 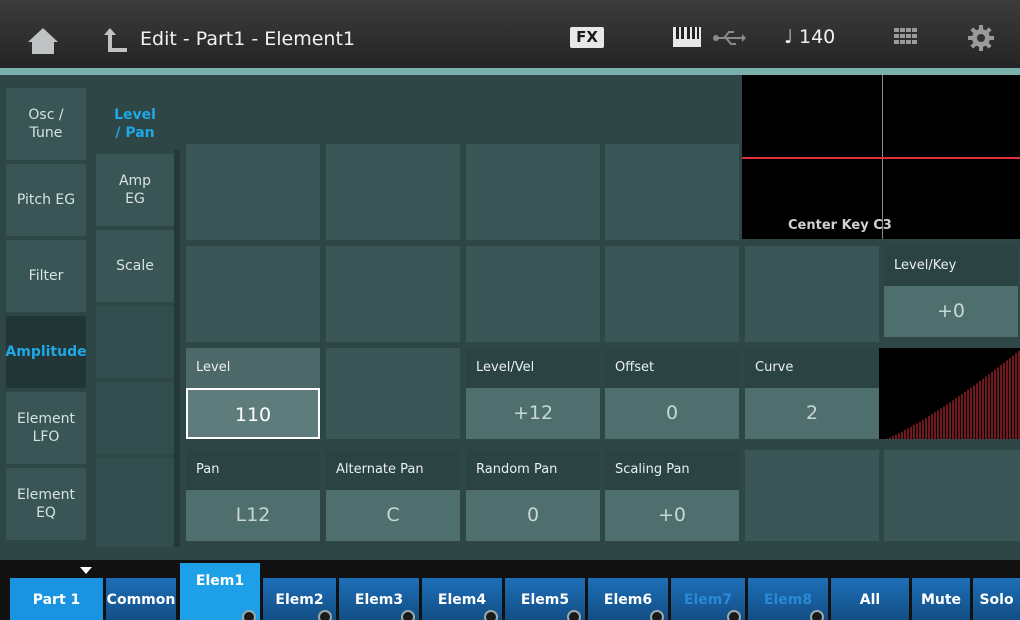 I want to click on pan-value: L12, so click(x=253, y=515).